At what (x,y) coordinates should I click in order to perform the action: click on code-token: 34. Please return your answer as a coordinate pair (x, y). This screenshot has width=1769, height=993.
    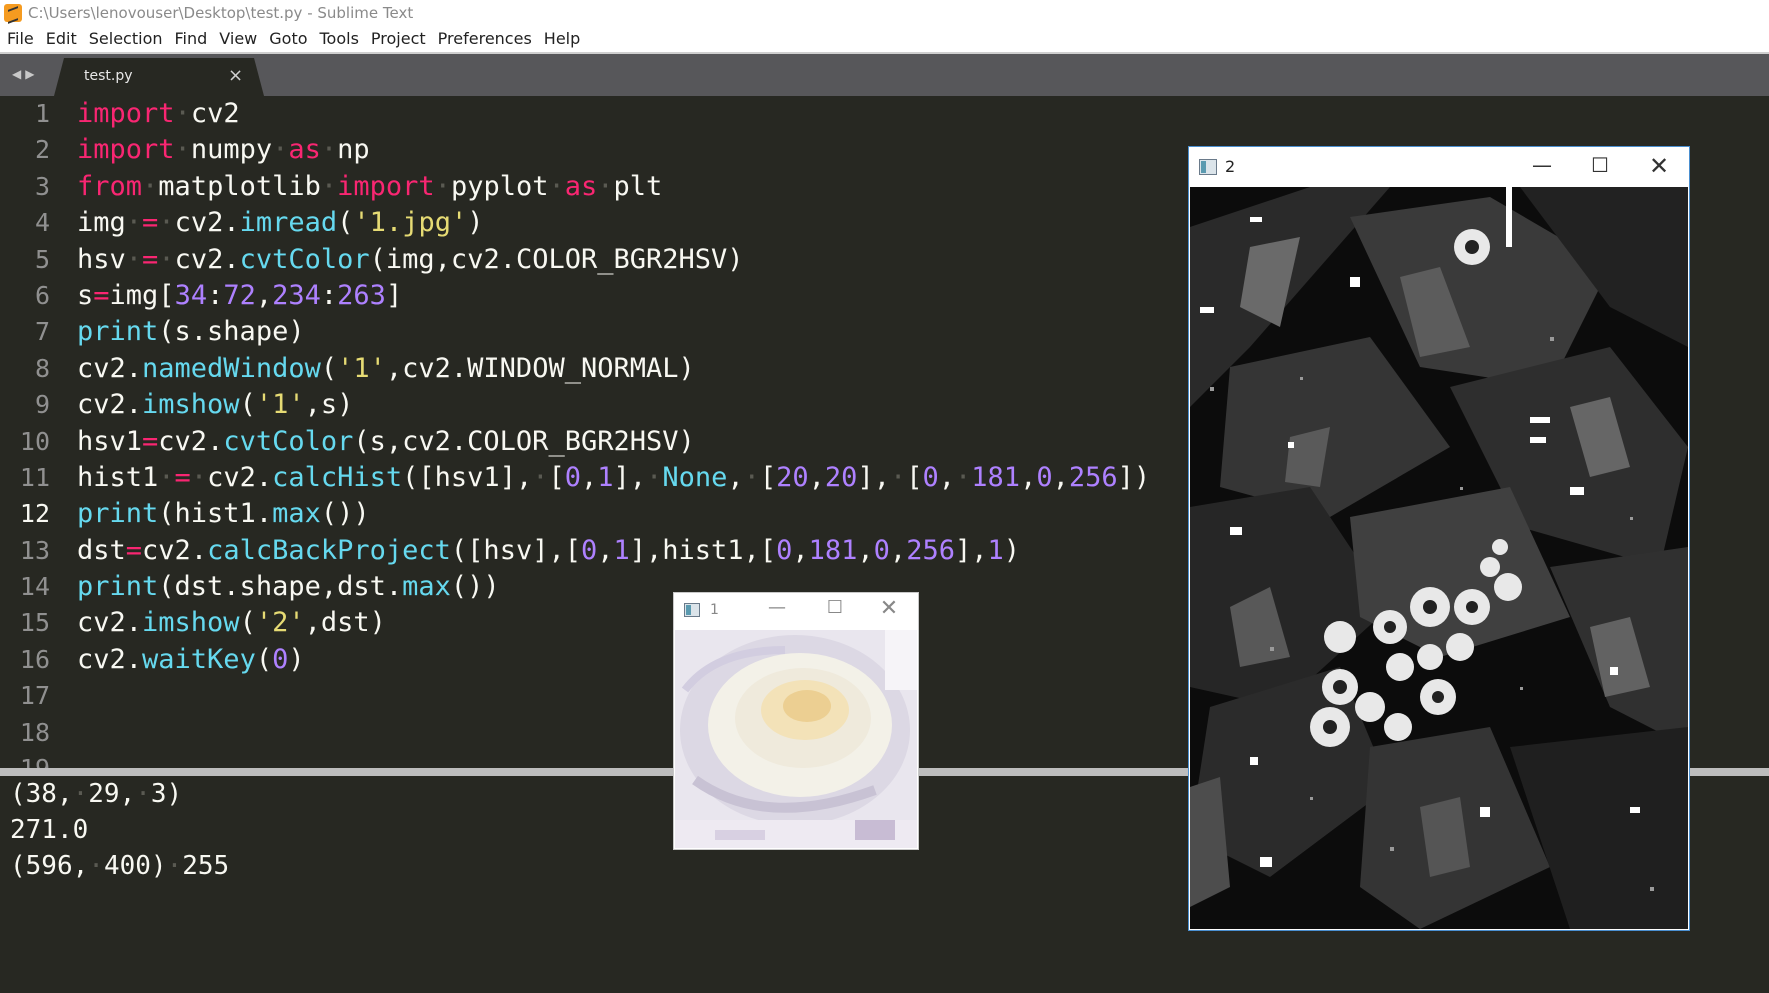
    Looking at the image, I should click on (191, 295).